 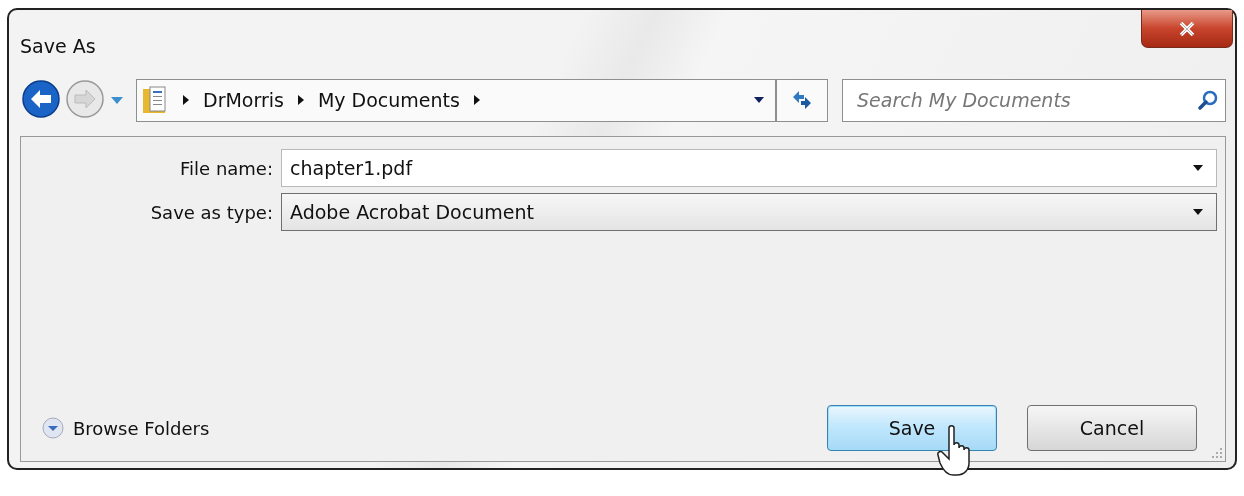 I want to click on expand-icon, so click(x=53, y=428).